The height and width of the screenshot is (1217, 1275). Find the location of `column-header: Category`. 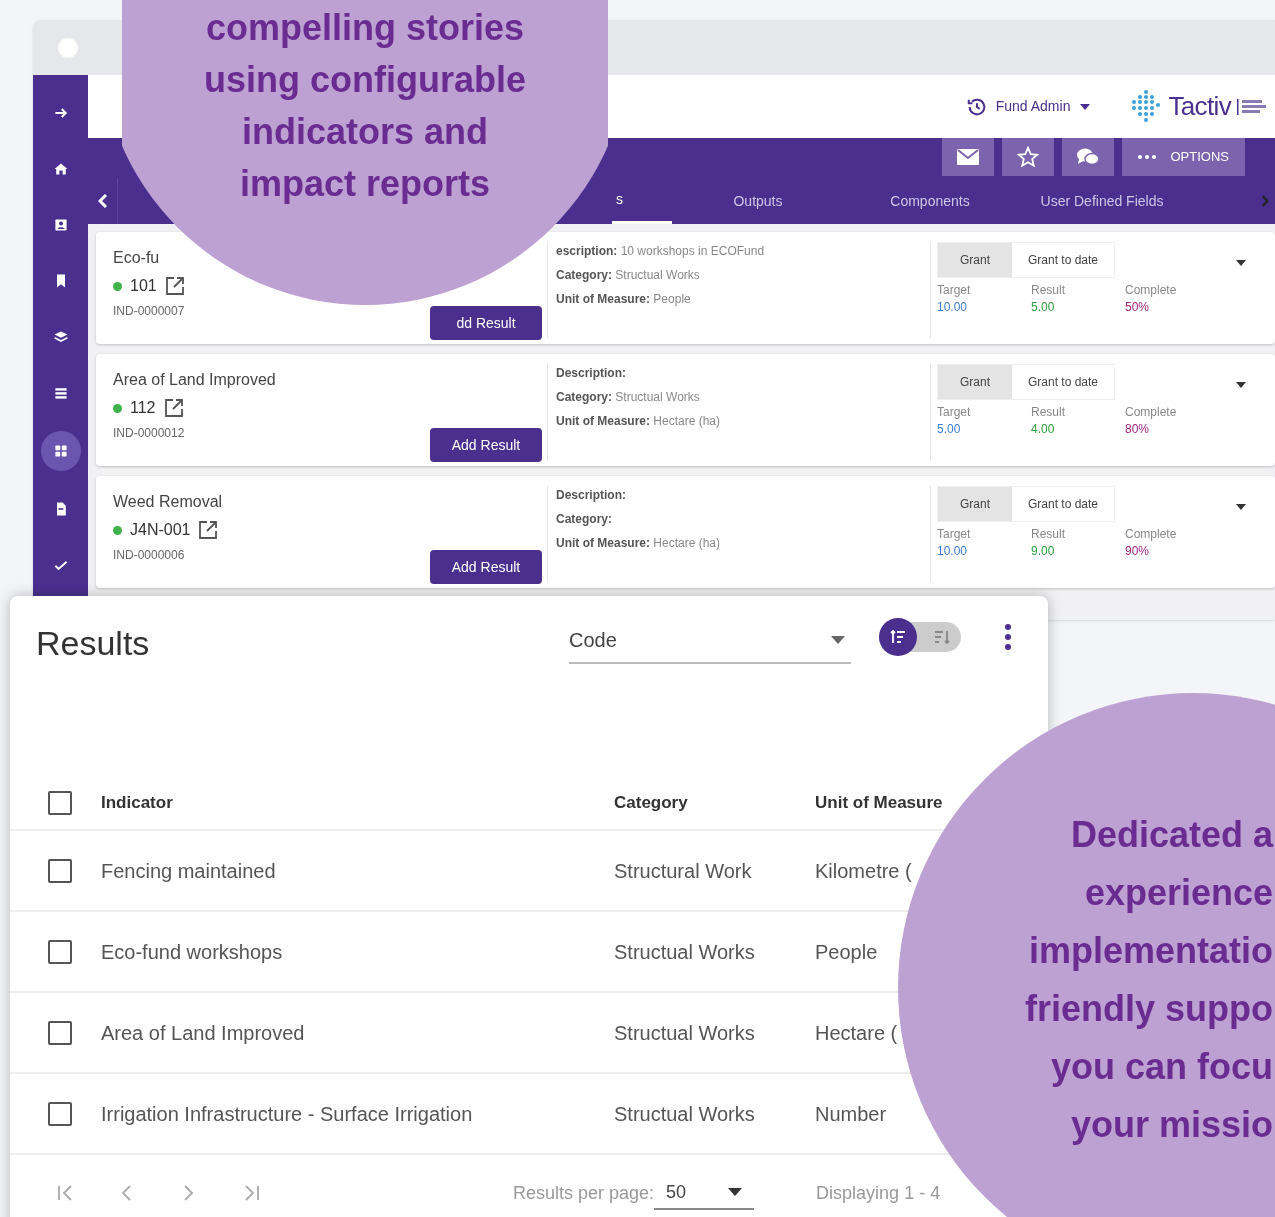

column-header: Category is located at coordinates (651, 802).